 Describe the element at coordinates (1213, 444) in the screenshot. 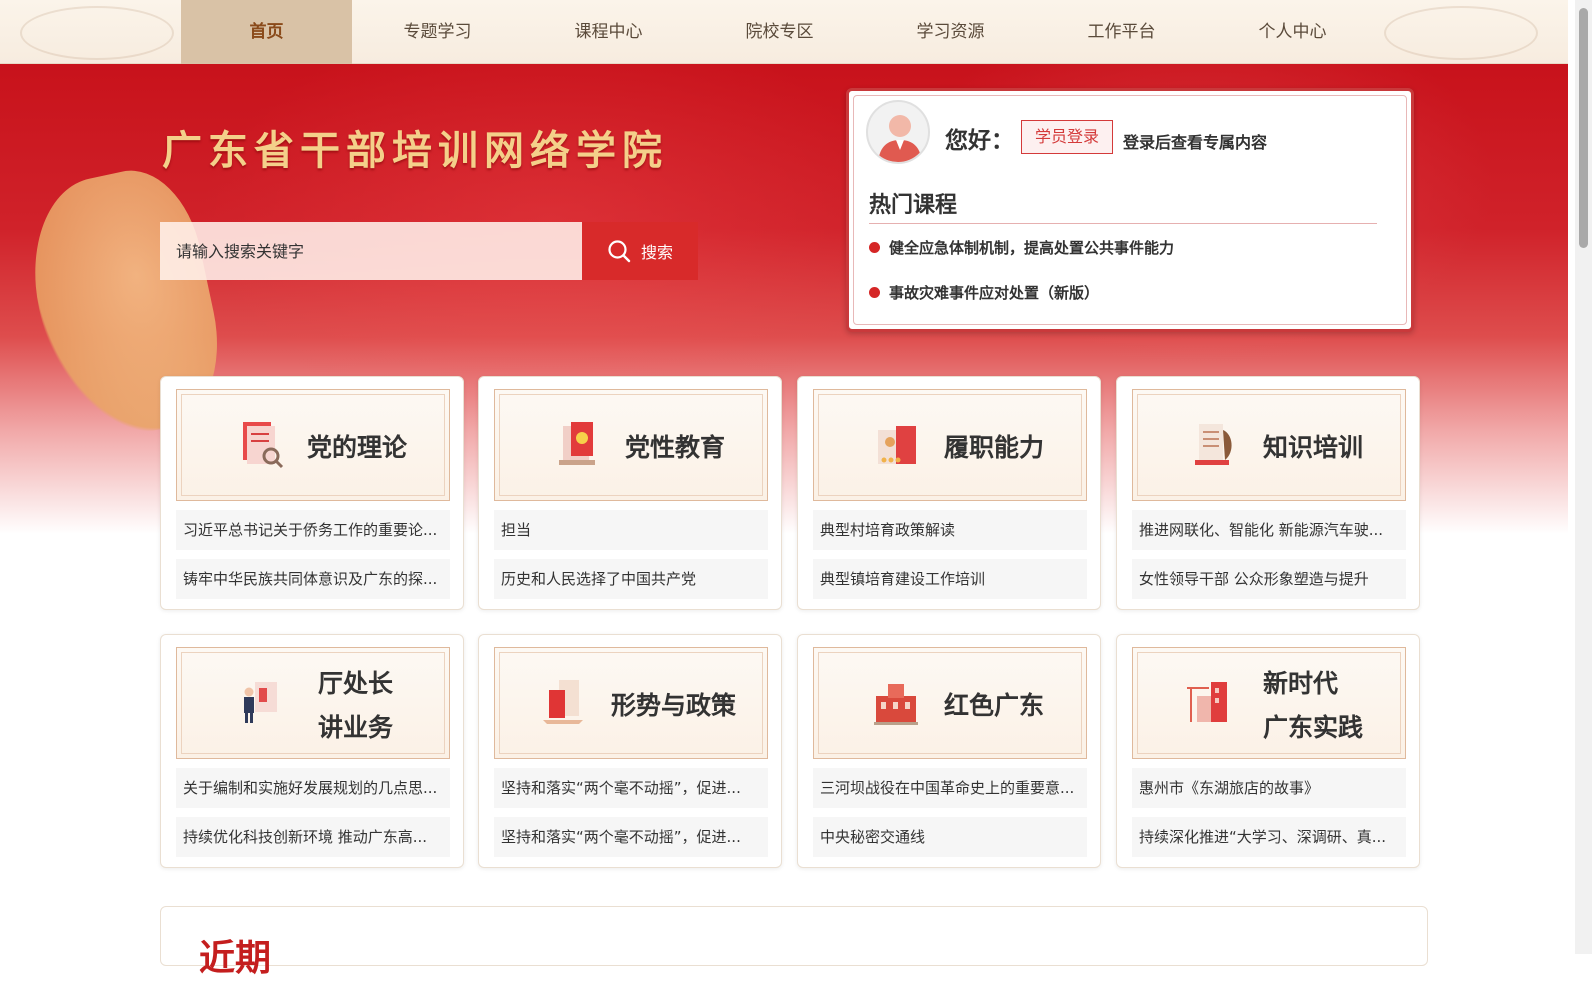

I see `knowledge-icon` at that location.